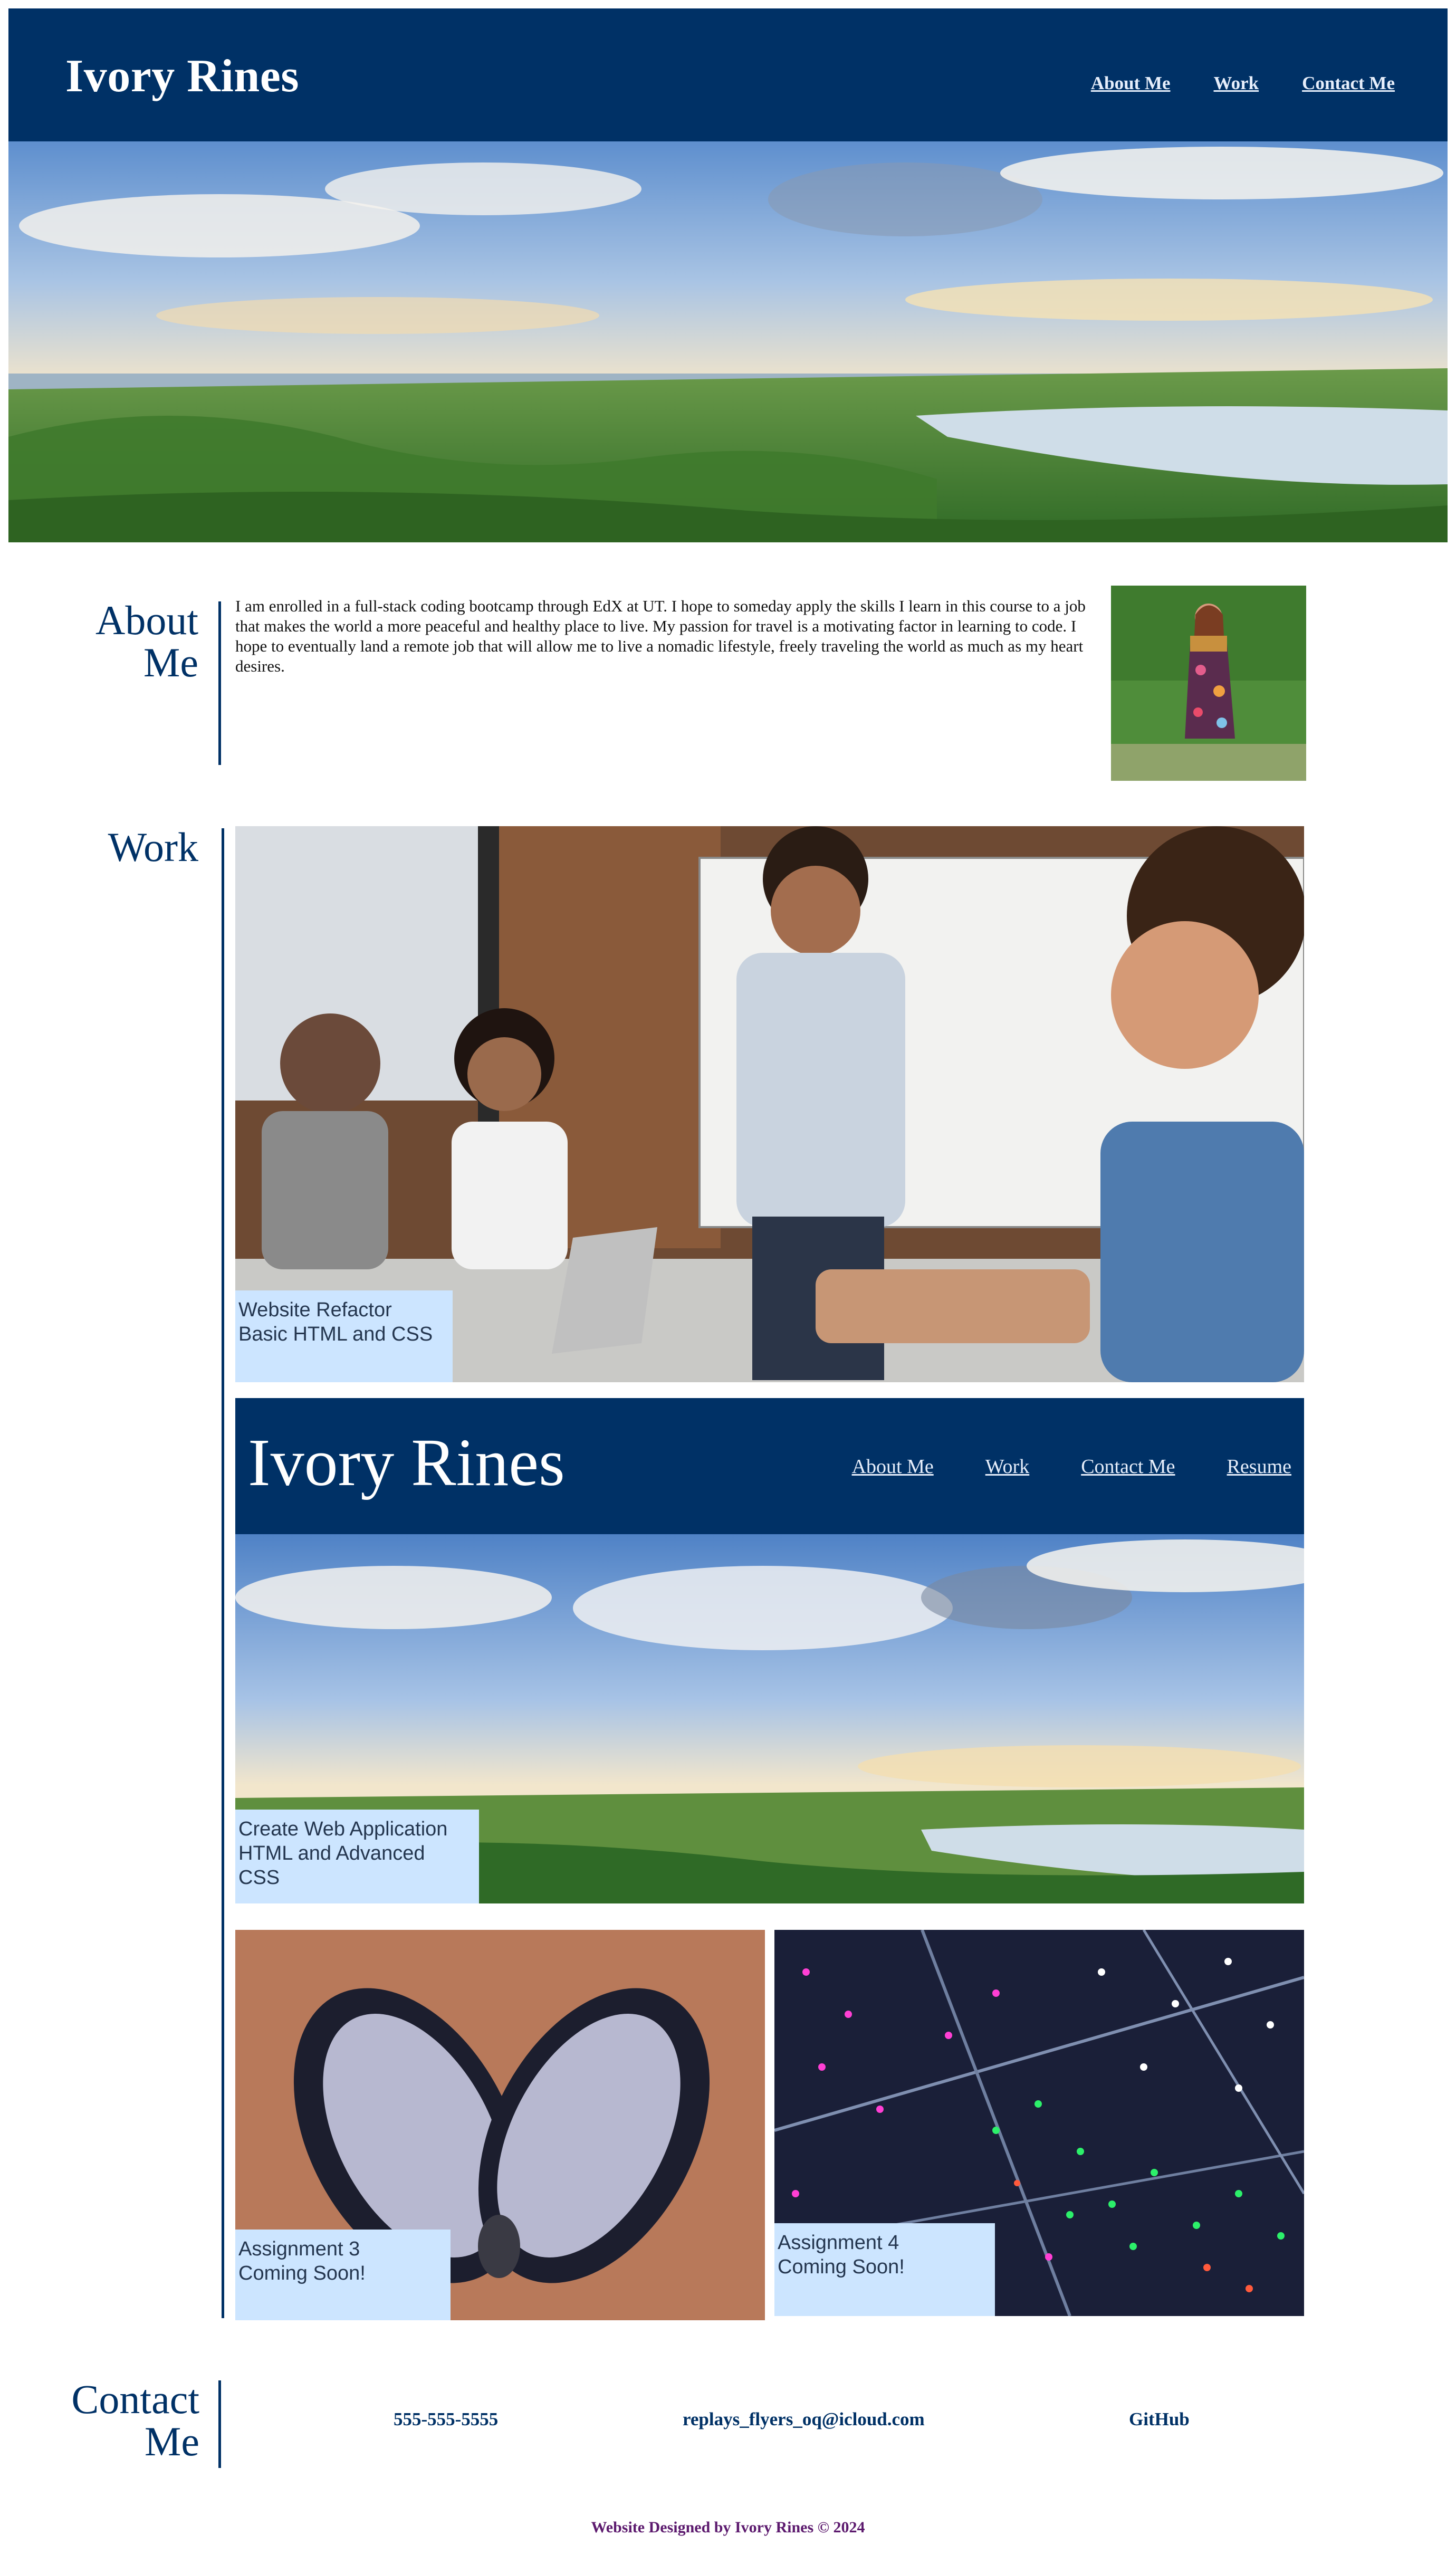 The width and height of the screenshot is (1456, 2564). Describe the element at coordinates (335, 1334) in the screenshot. I see `project-subtitle: Basic HTML and CSS` at that location.